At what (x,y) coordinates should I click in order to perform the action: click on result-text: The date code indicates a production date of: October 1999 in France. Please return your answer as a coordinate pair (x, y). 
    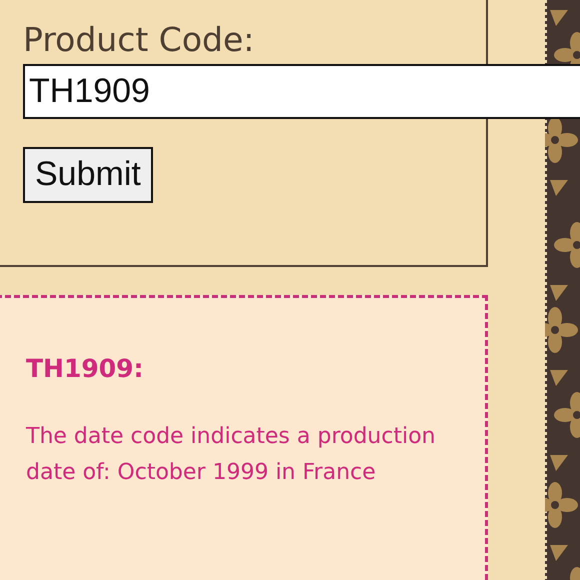
    Looking at the image, I should click on (231, 455).